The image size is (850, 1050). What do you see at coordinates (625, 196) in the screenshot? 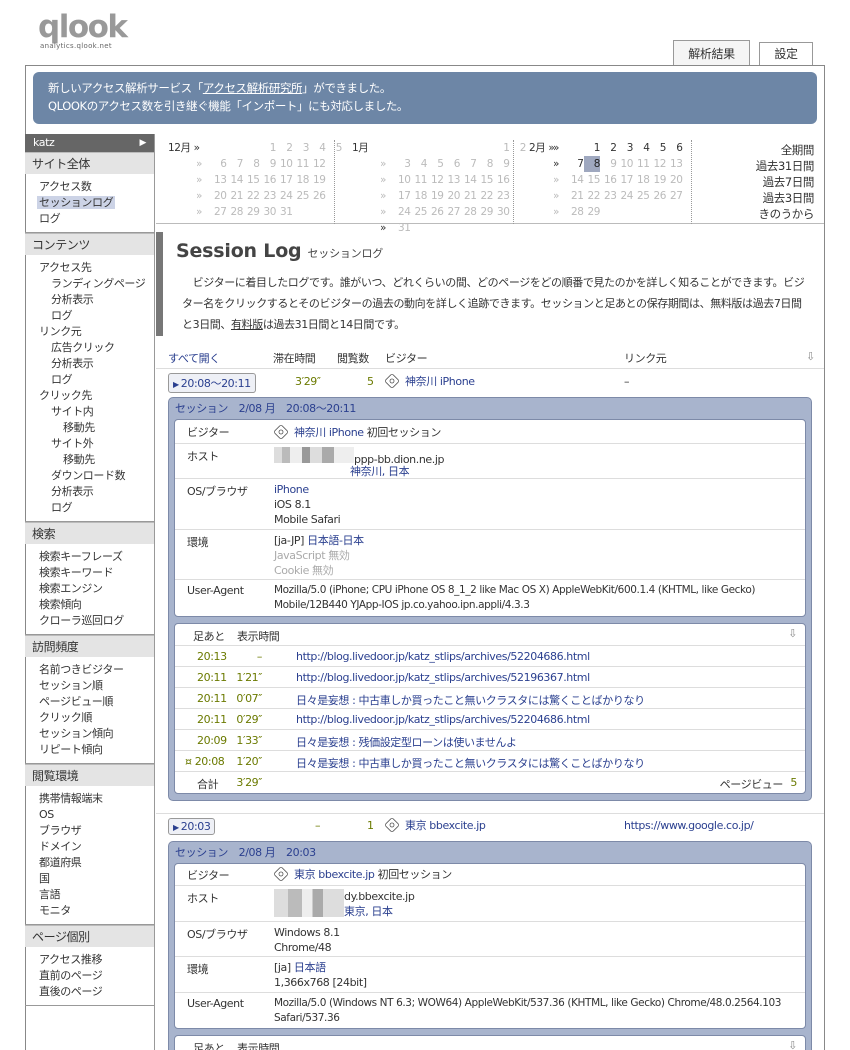
I see `calendar-day: 24` at bounding box center [625, 196].